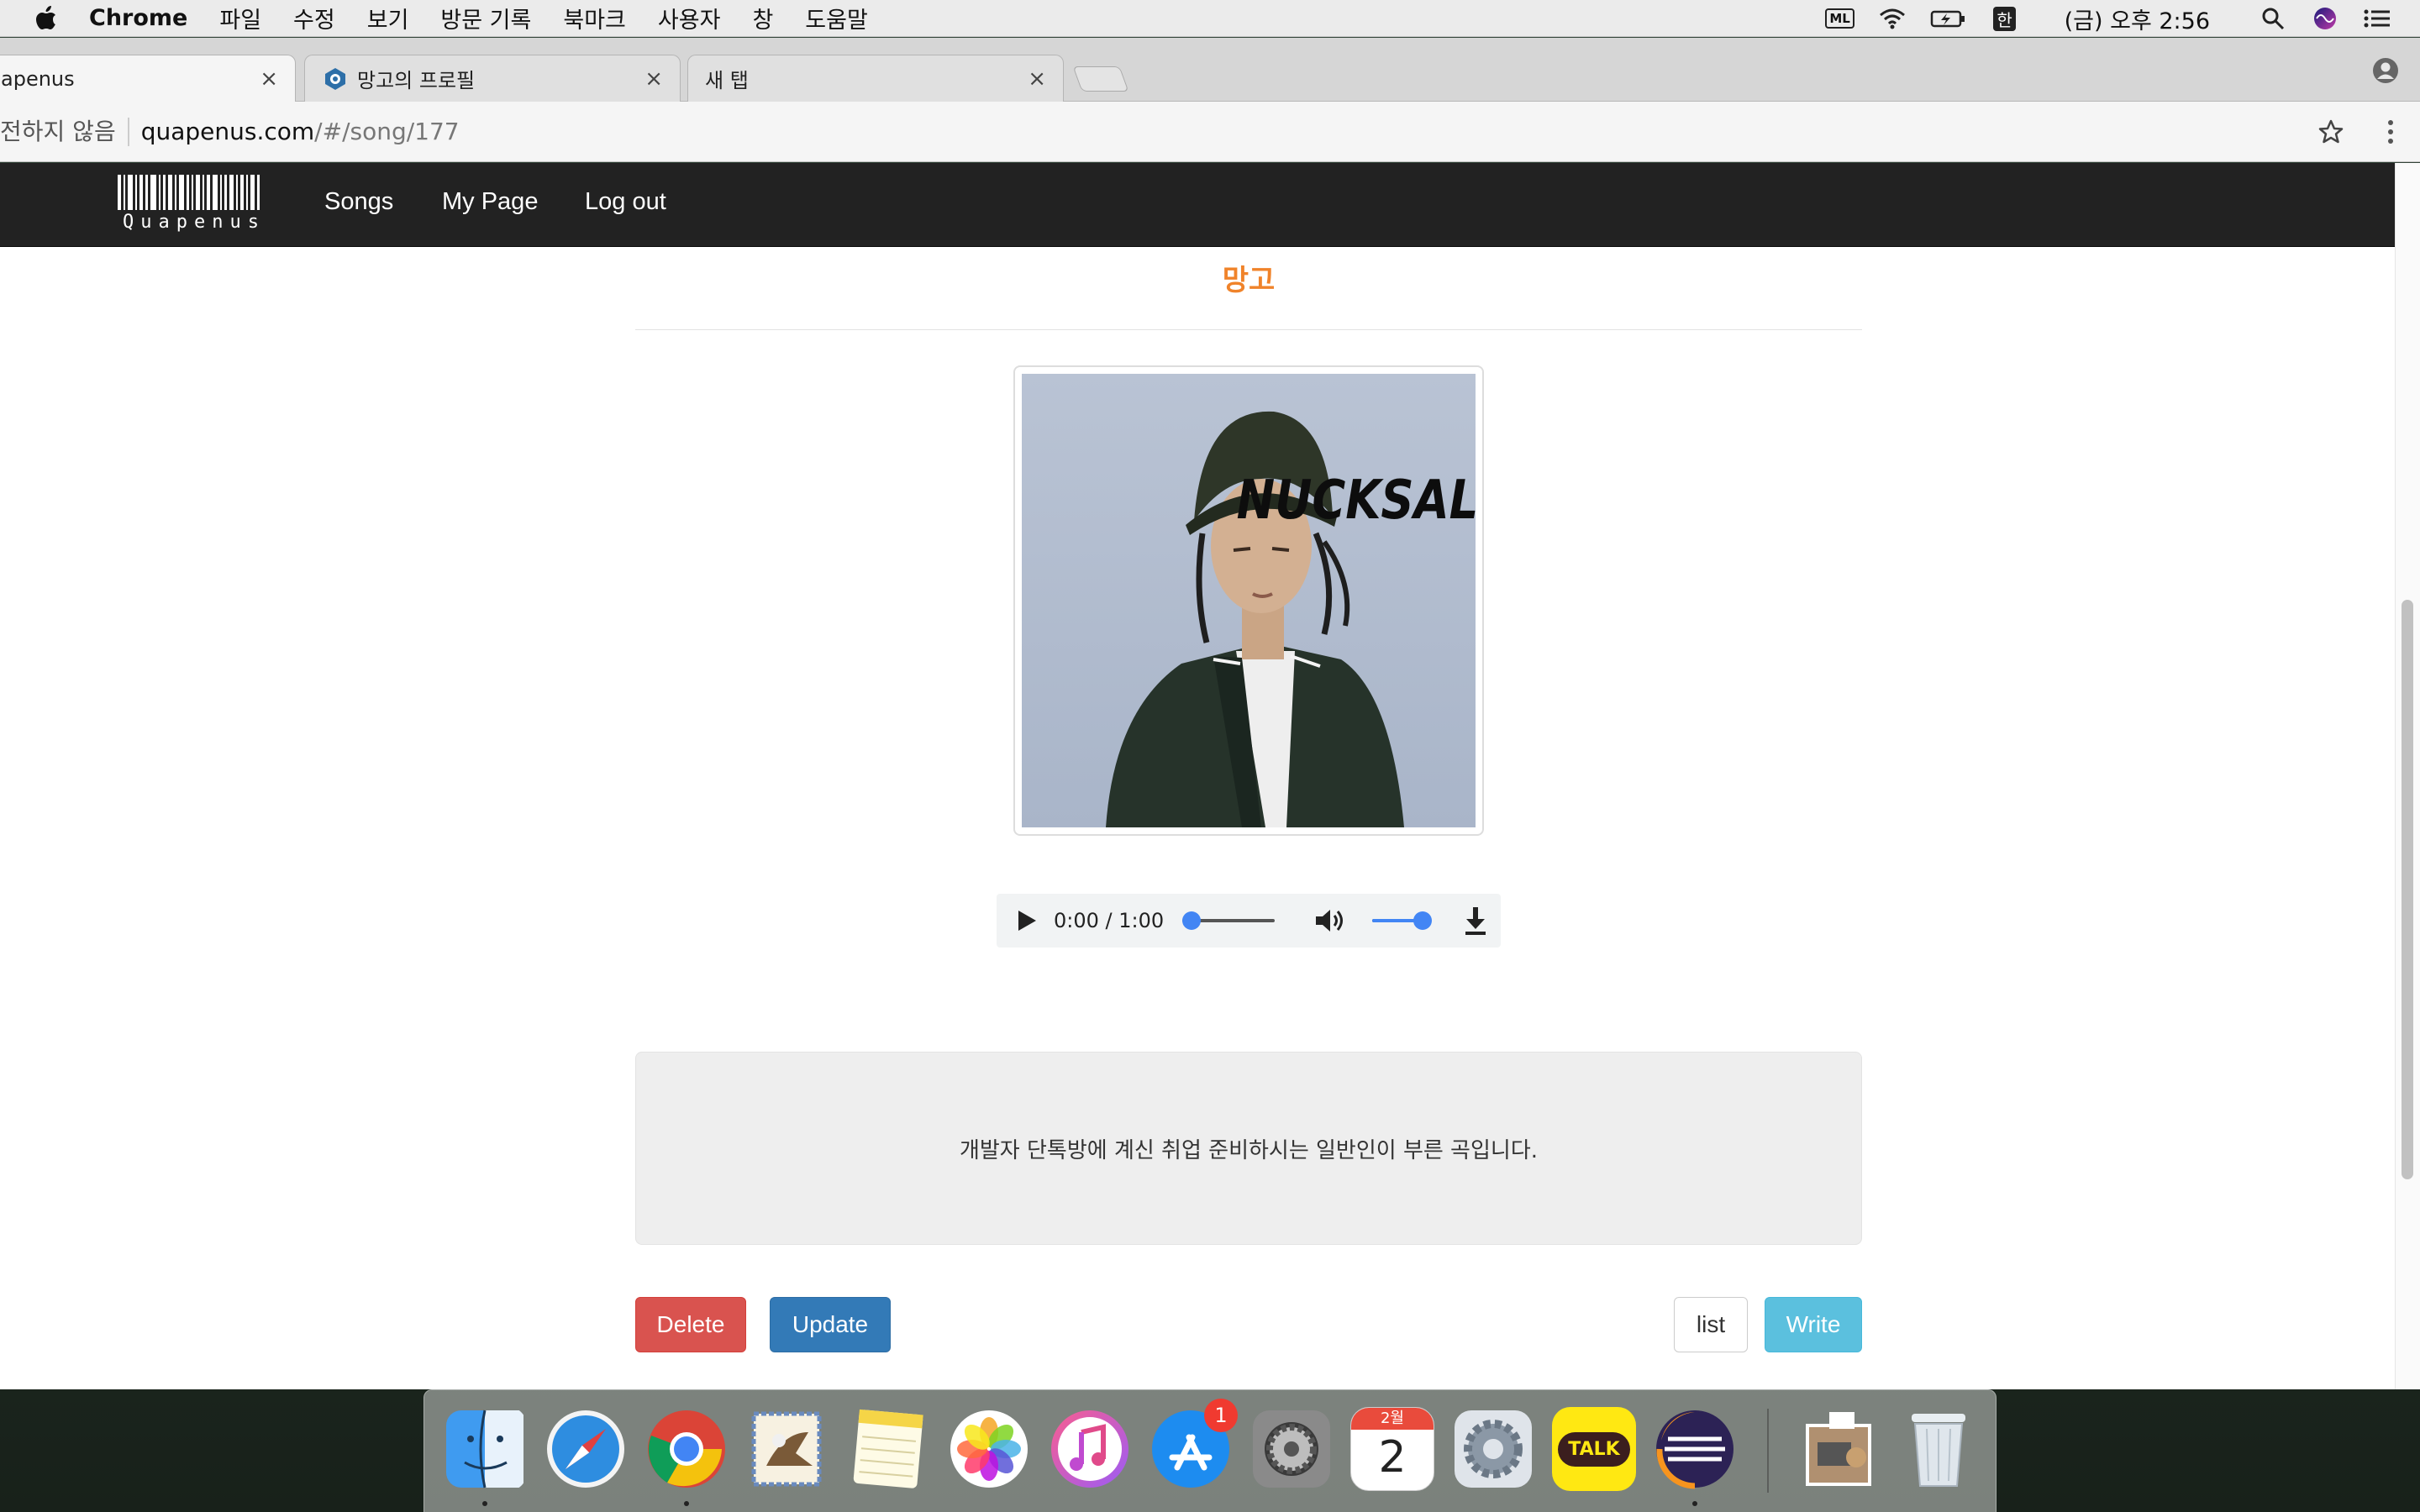 Image resolution: width=2420 pixels, height=1512 pixels. What do you see at coordinates (1027, 920) in the screenshot?
I see `play-icon` at bounding box center [1027, 920].